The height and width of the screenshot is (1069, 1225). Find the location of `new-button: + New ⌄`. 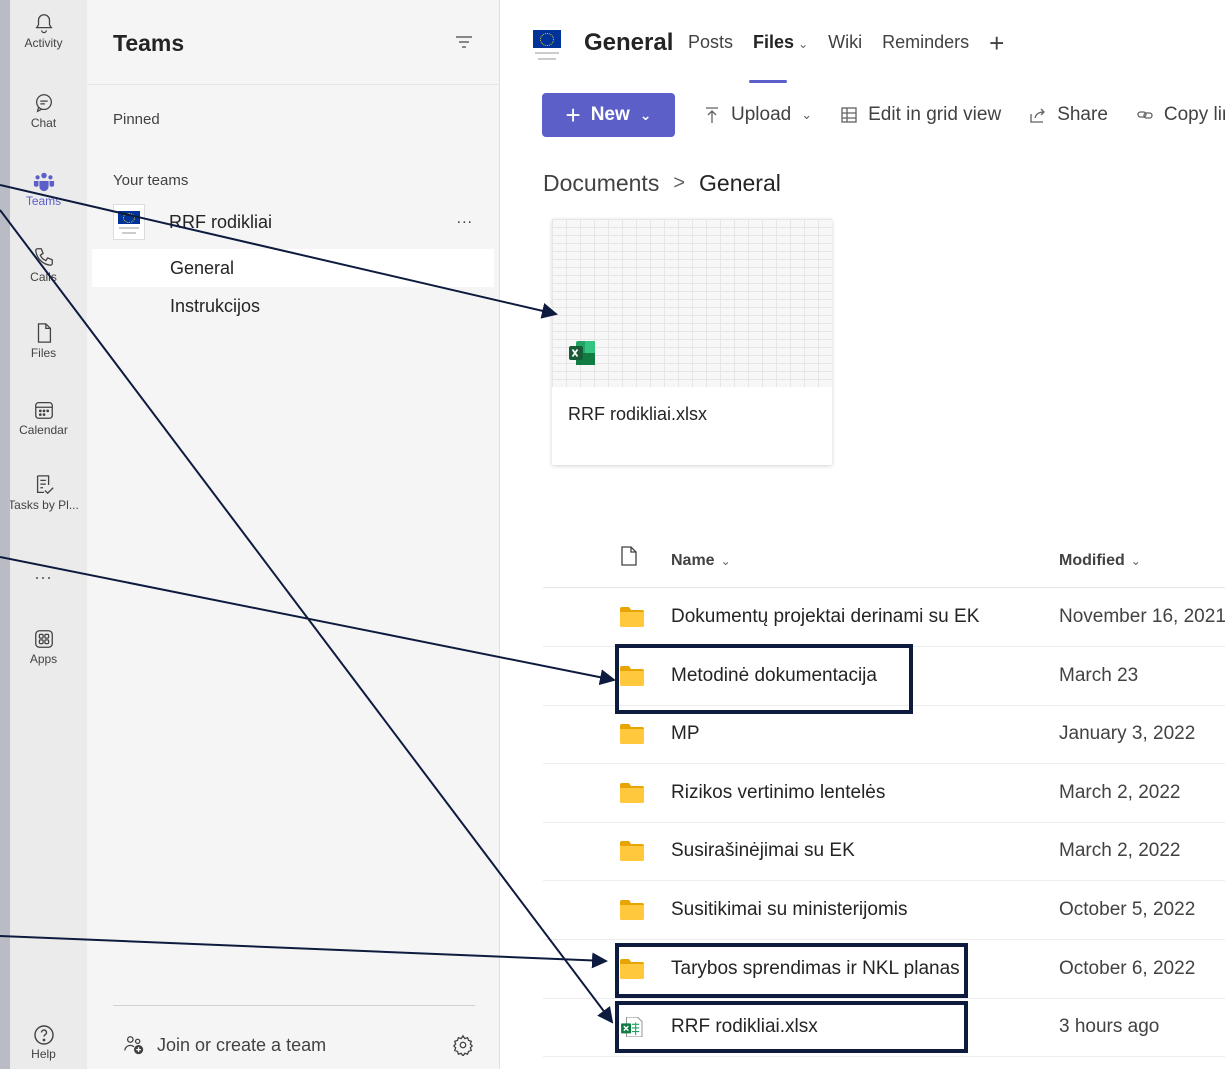

new-button: + New ⌄ is located at coordinates (608, 115).